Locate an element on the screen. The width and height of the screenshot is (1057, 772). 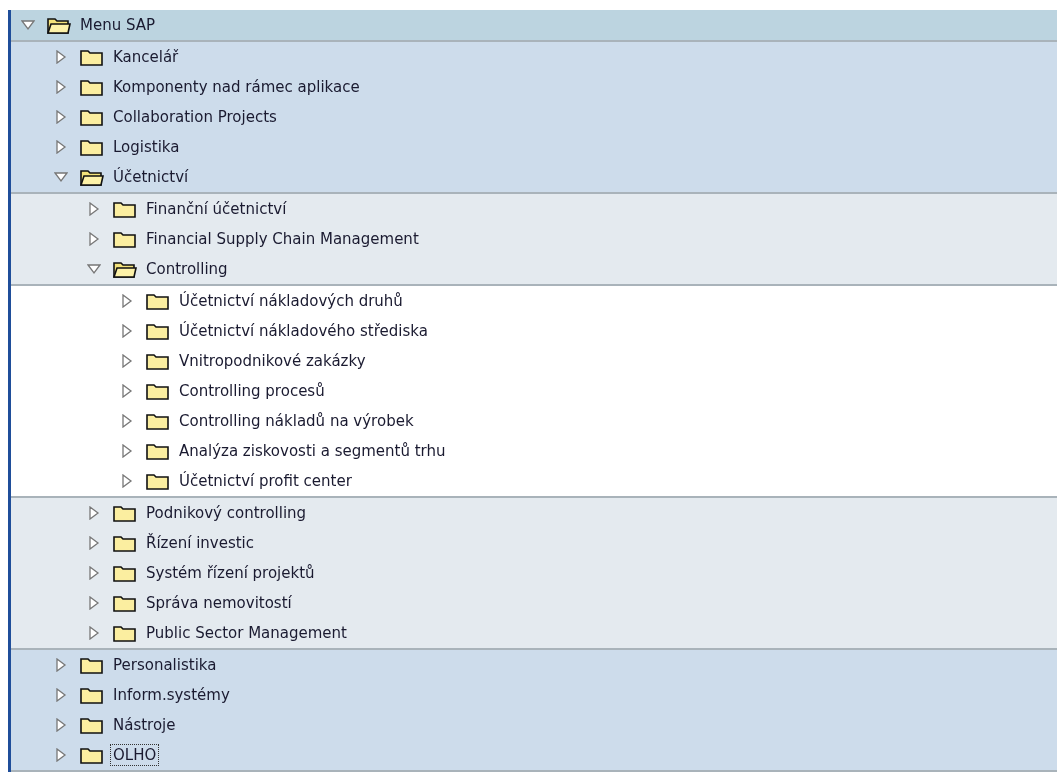
menu-item: Účetnictví nákladových druhů is located at coordinates (291, 301).